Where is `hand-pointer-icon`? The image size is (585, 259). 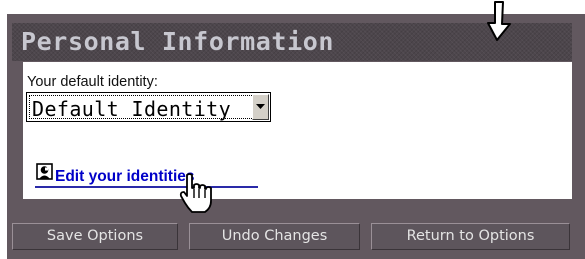 hand-pointer-icon is located at coordinates (195, 193).